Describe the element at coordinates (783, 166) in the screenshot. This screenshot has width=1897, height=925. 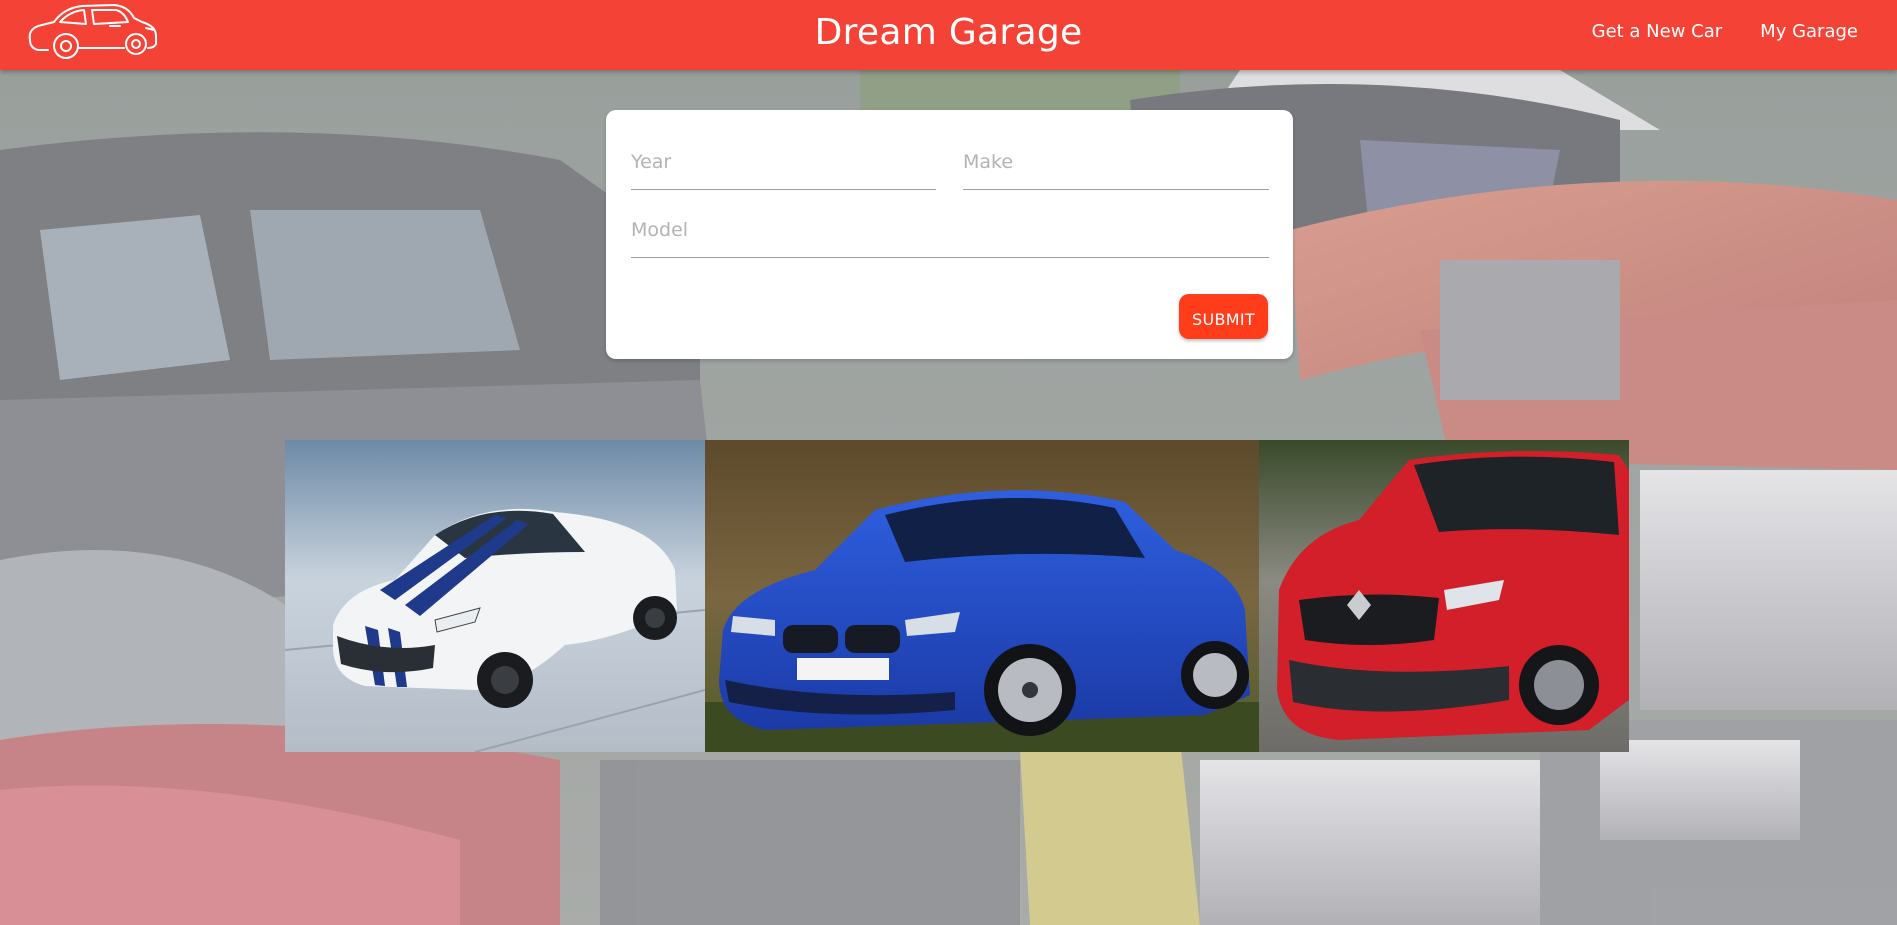
I see `year-input` at that location.